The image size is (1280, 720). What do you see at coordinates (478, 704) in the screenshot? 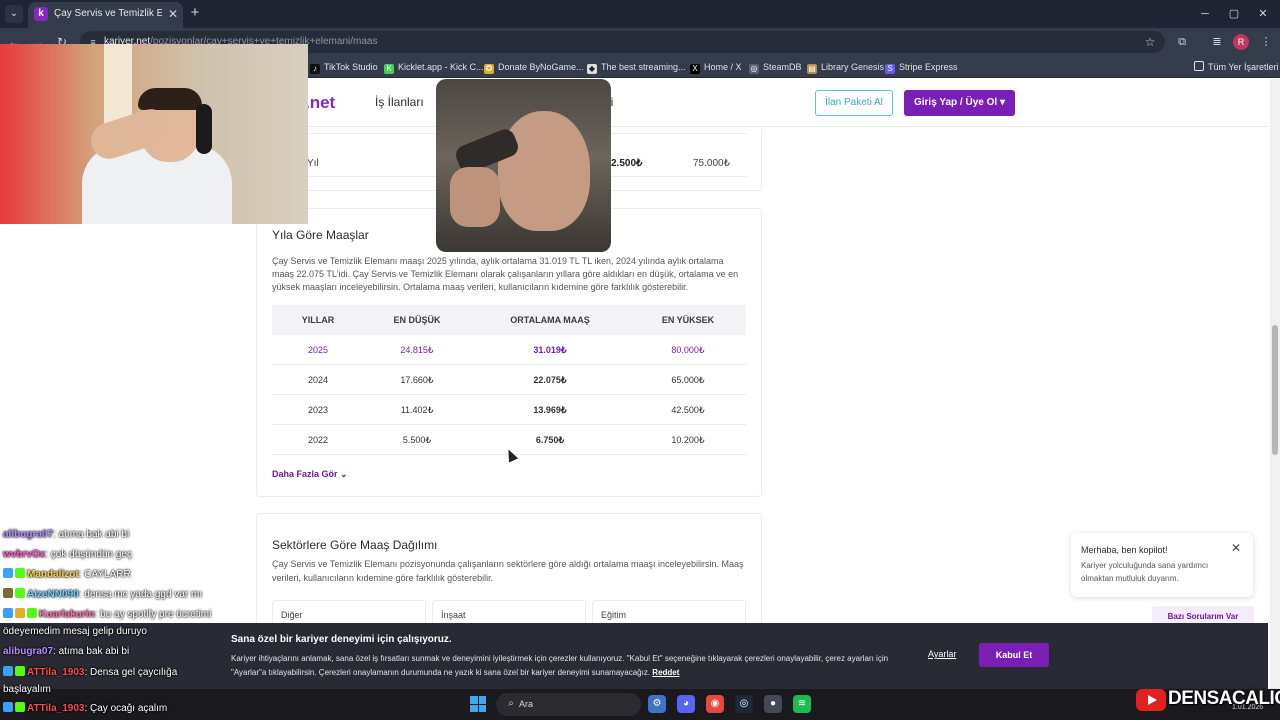
I see `windows-start-icon` at bounding box center [478, 704].